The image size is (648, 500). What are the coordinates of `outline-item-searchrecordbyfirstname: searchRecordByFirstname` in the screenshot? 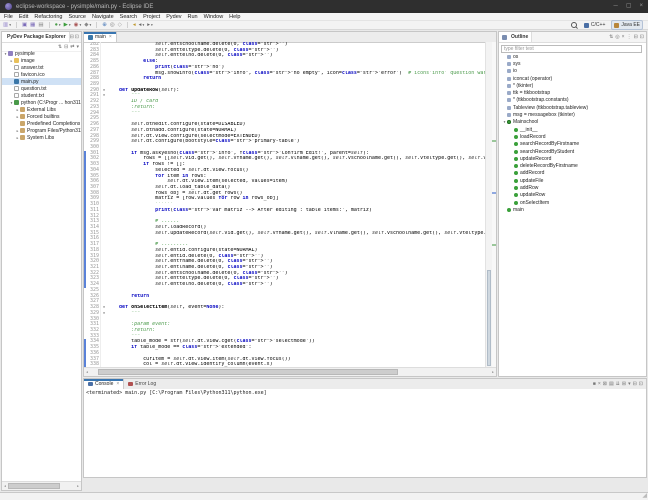 It's located at (572, 144).